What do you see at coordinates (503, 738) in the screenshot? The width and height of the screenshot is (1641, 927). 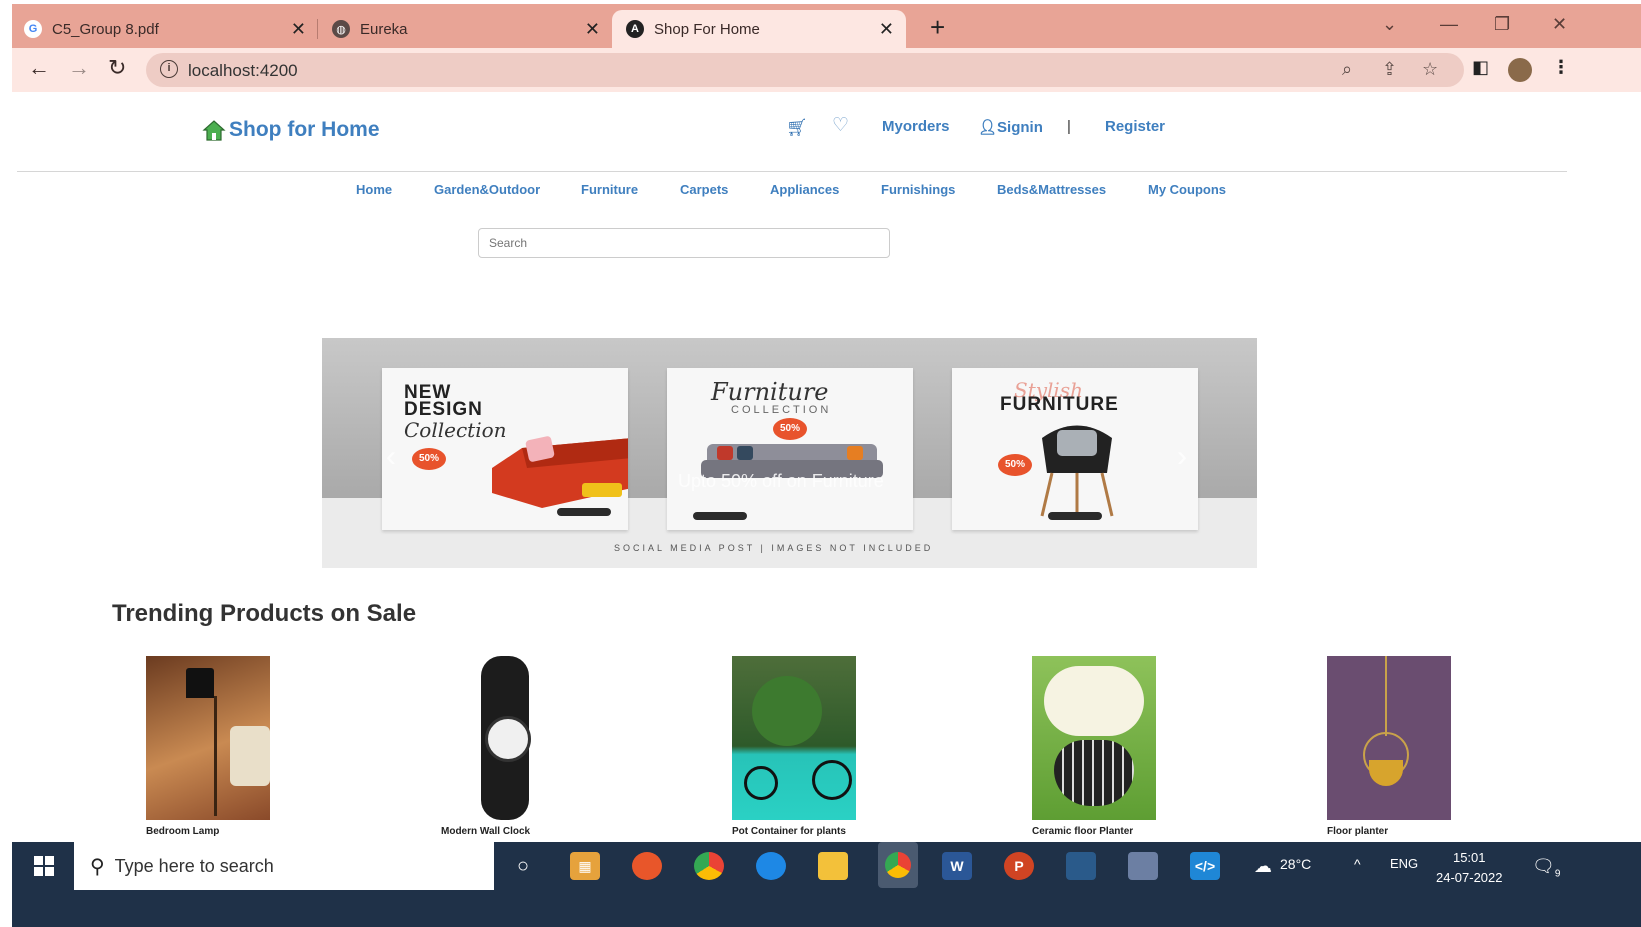 I see `wall-clock-image` at bounding box center [503, 738].